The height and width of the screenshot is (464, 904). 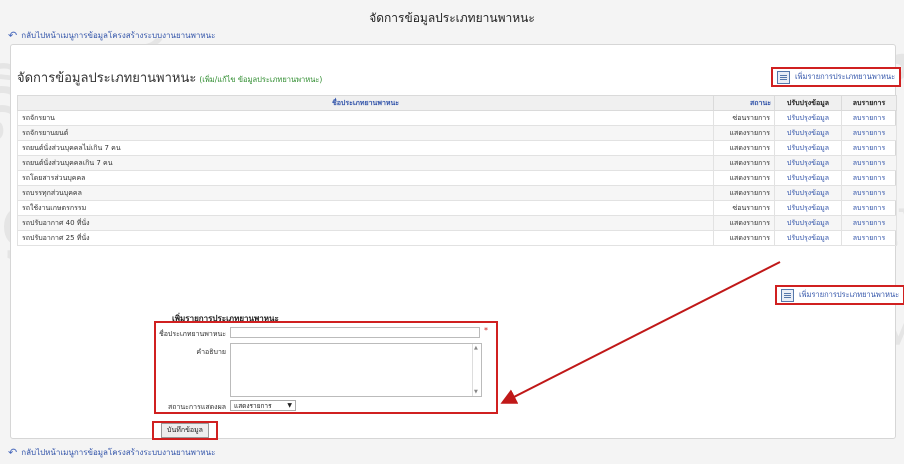 I want to click on col-header-status: สถานะ, so click(x=744, y=103).